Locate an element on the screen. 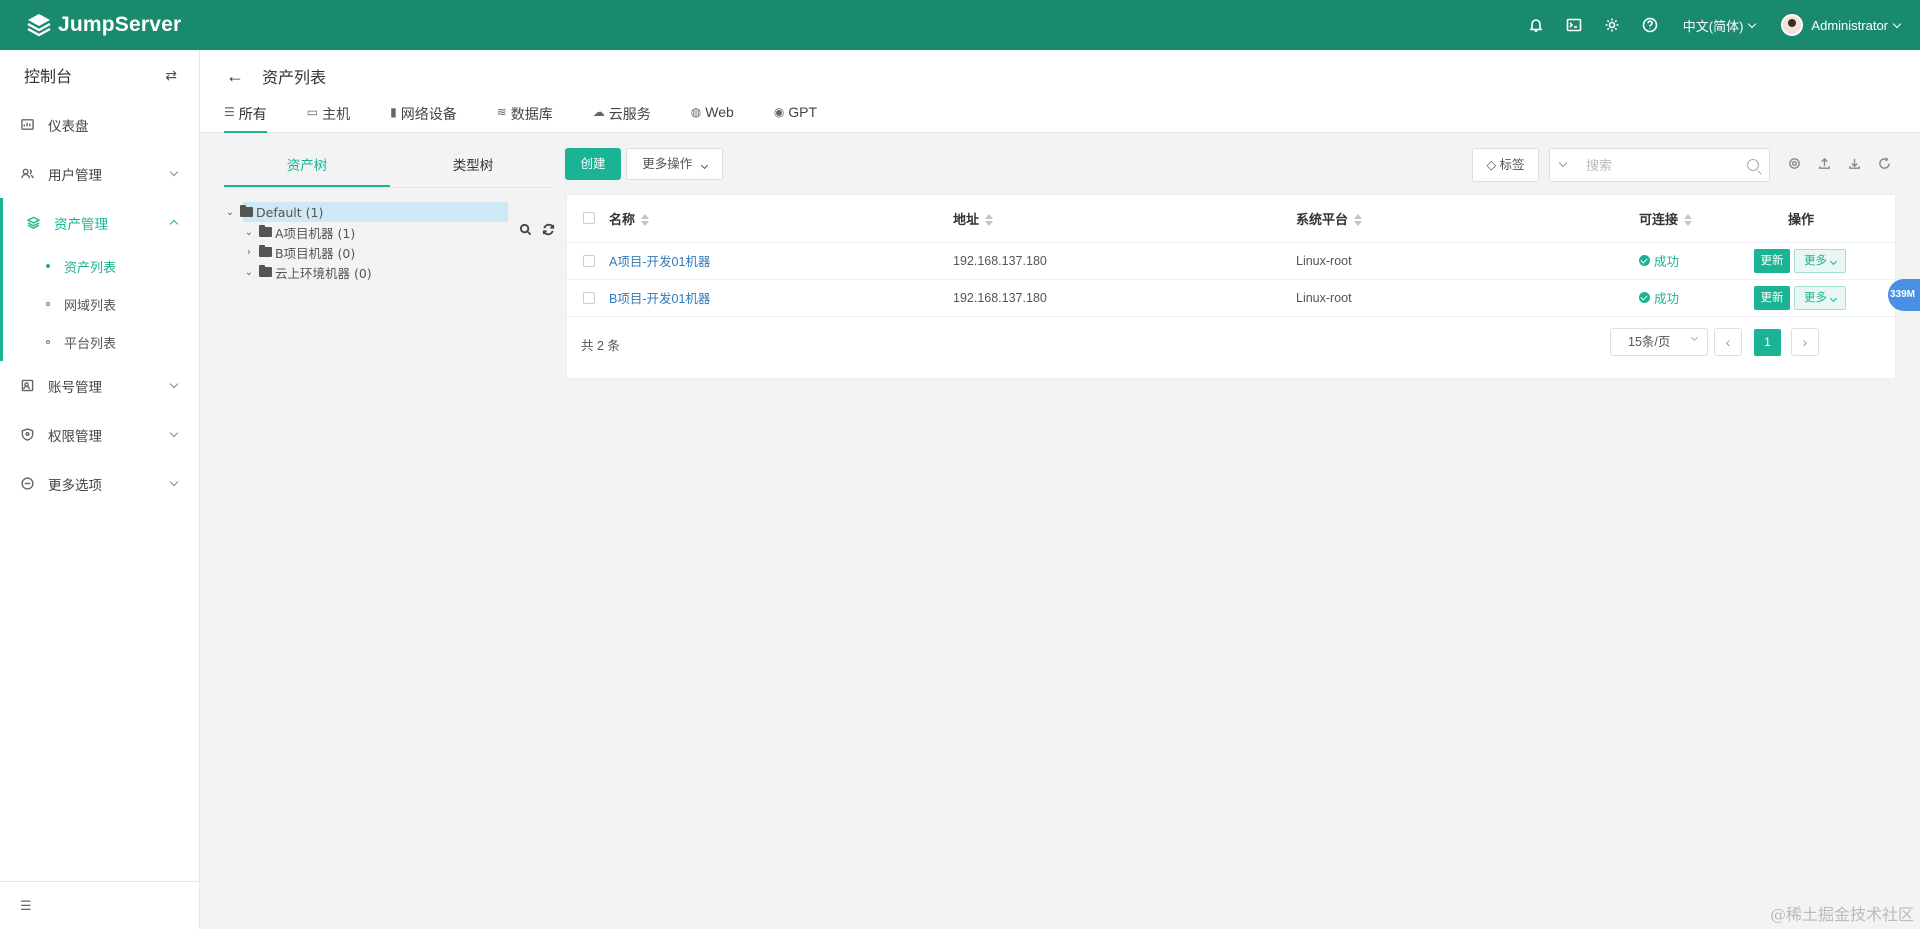 The height and width of the screenshot is (929, 1920). column-header-address: 地址 is located at coordinates (1124, 219).